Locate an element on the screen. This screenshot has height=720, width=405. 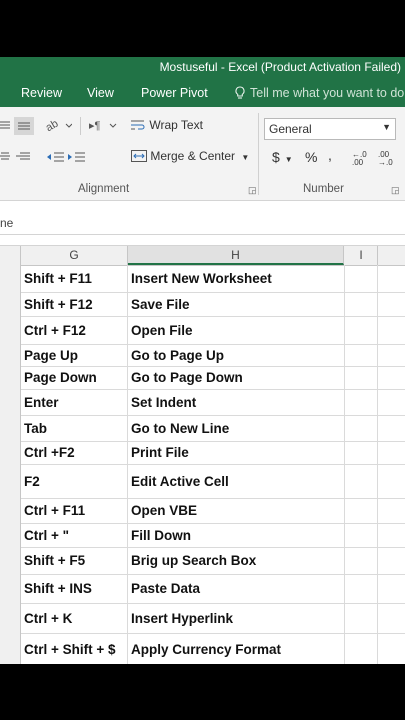
table-row: Shift + F5 Brig up Search Box is located at coordinates (202, 561).